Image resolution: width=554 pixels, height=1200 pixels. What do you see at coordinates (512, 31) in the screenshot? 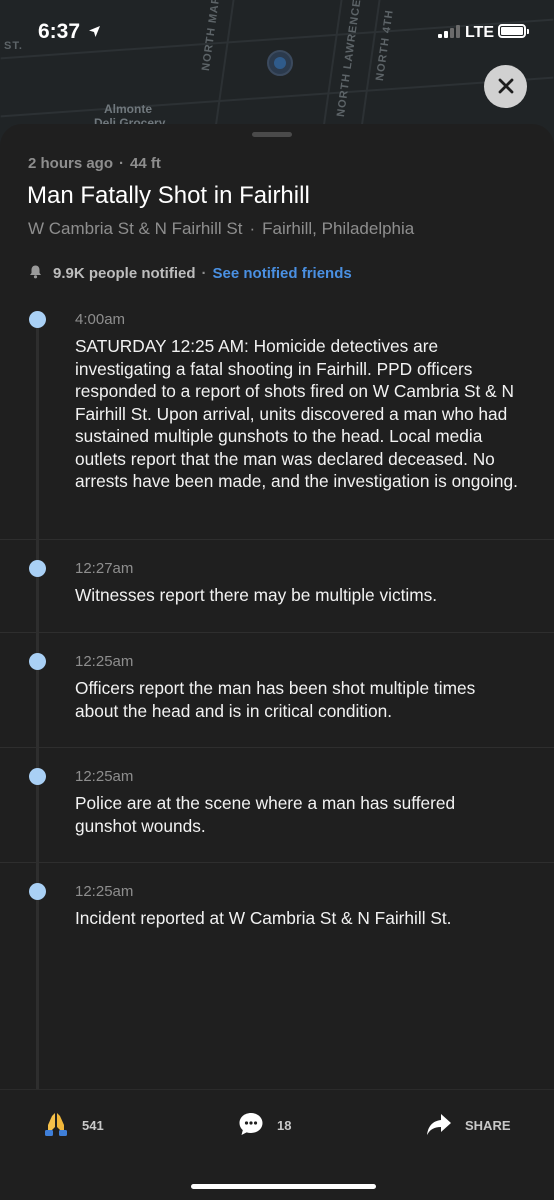
I see `battery-icon` at bounding box center [512, 31].